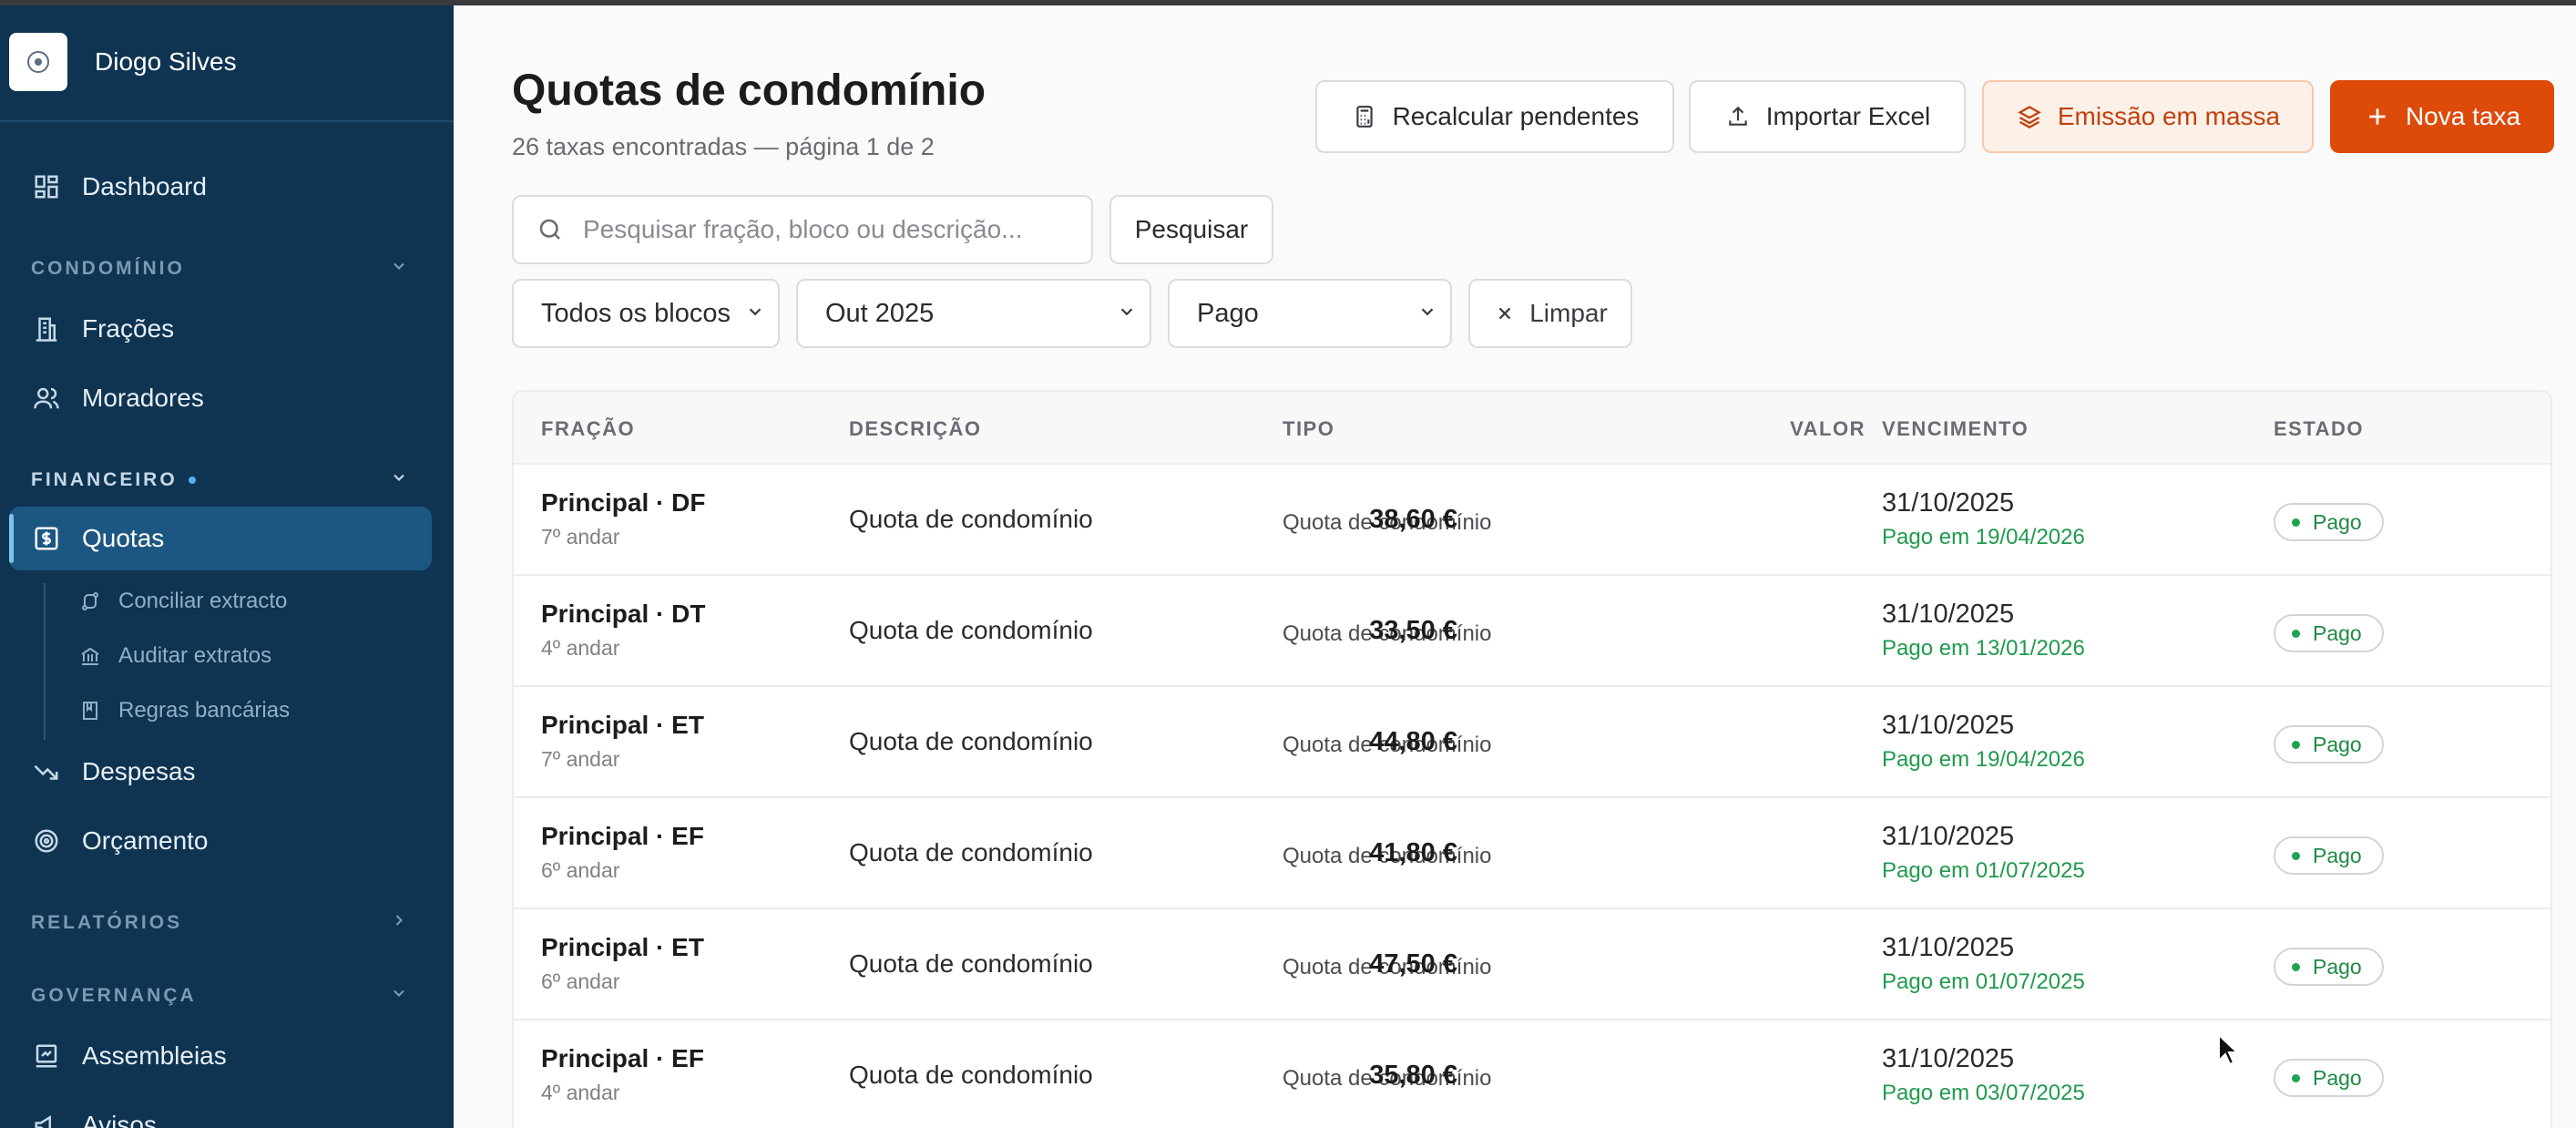  I want to click on sidebar-item-assembleias: Assembleias, so click(220, 1056).